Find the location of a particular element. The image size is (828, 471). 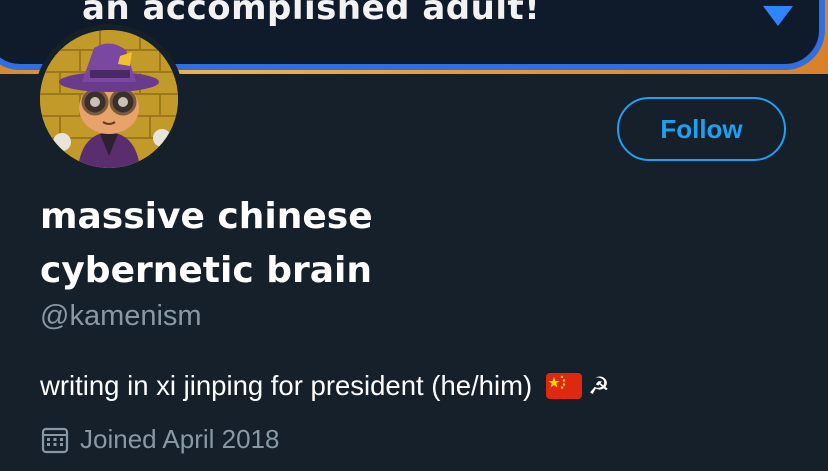

avatar-image is located at coordinates (109, 99).